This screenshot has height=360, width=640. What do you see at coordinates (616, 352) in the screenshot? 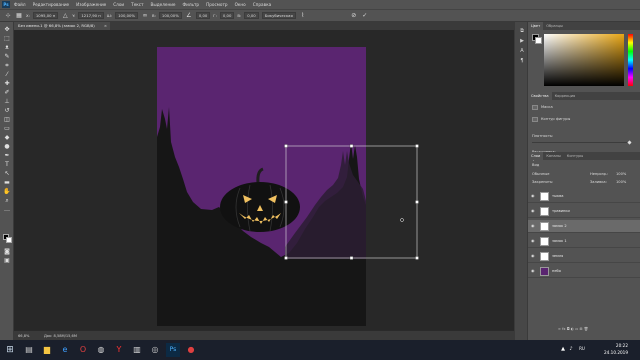
I see `clock-date: 24.10.2019` at bounding box center [616, 352].